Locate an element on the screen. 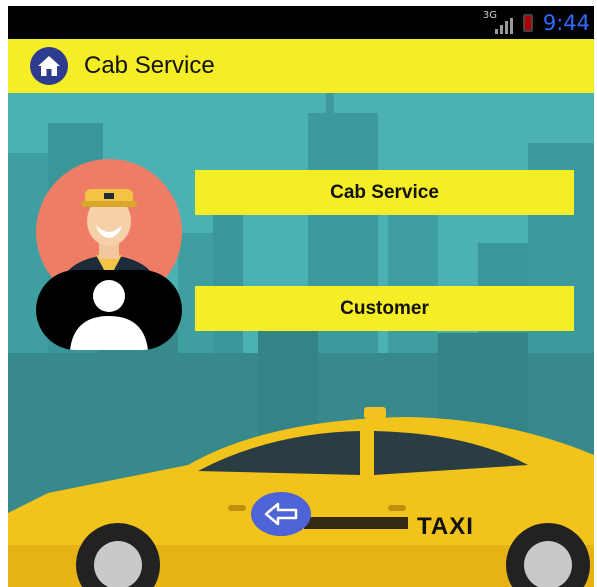 The height and width of the screenshot is (587, 597). customer-button: Customer is located at coordinates (384, 308).